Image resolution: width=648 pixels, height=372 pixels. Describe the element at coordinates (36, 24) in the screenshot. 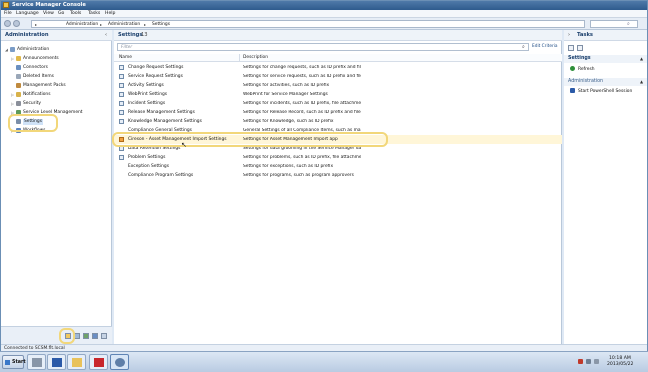

I see `breadcrumb-home-icon: ▸` at that location.